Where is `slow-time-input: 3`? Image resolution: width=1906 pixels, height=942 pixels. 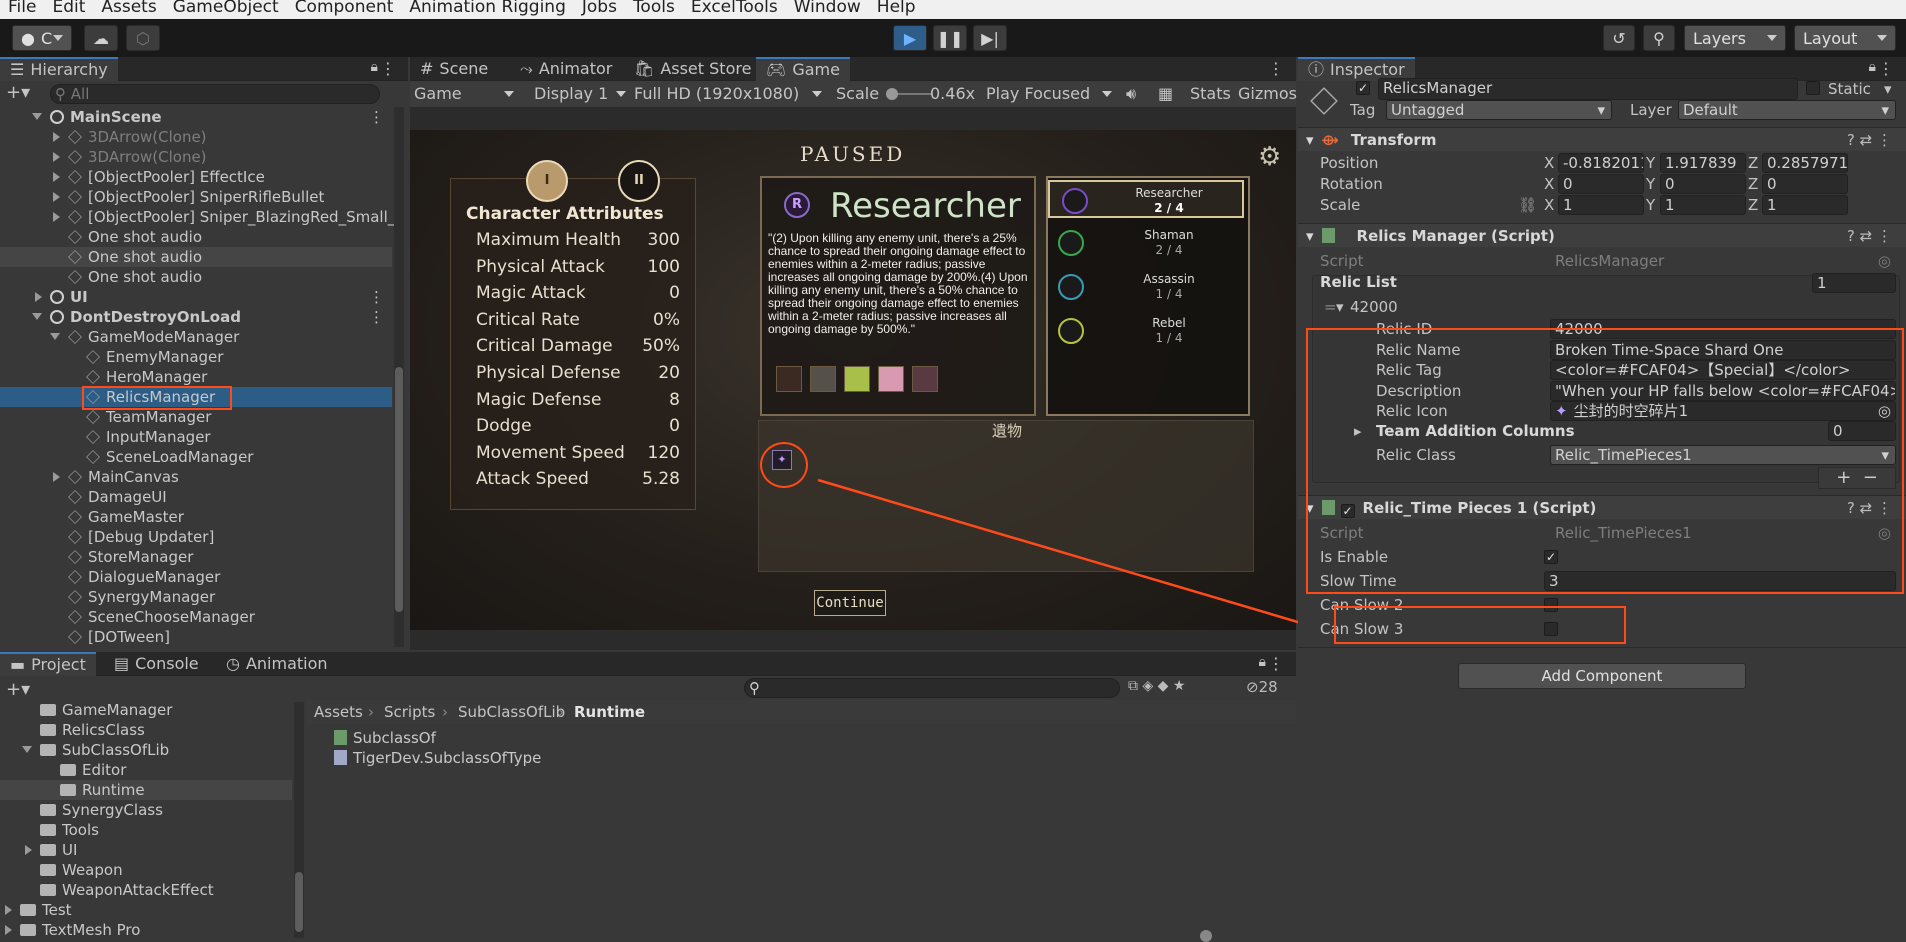
slow-time-input: 3 is located at coordinates (1720, 581).